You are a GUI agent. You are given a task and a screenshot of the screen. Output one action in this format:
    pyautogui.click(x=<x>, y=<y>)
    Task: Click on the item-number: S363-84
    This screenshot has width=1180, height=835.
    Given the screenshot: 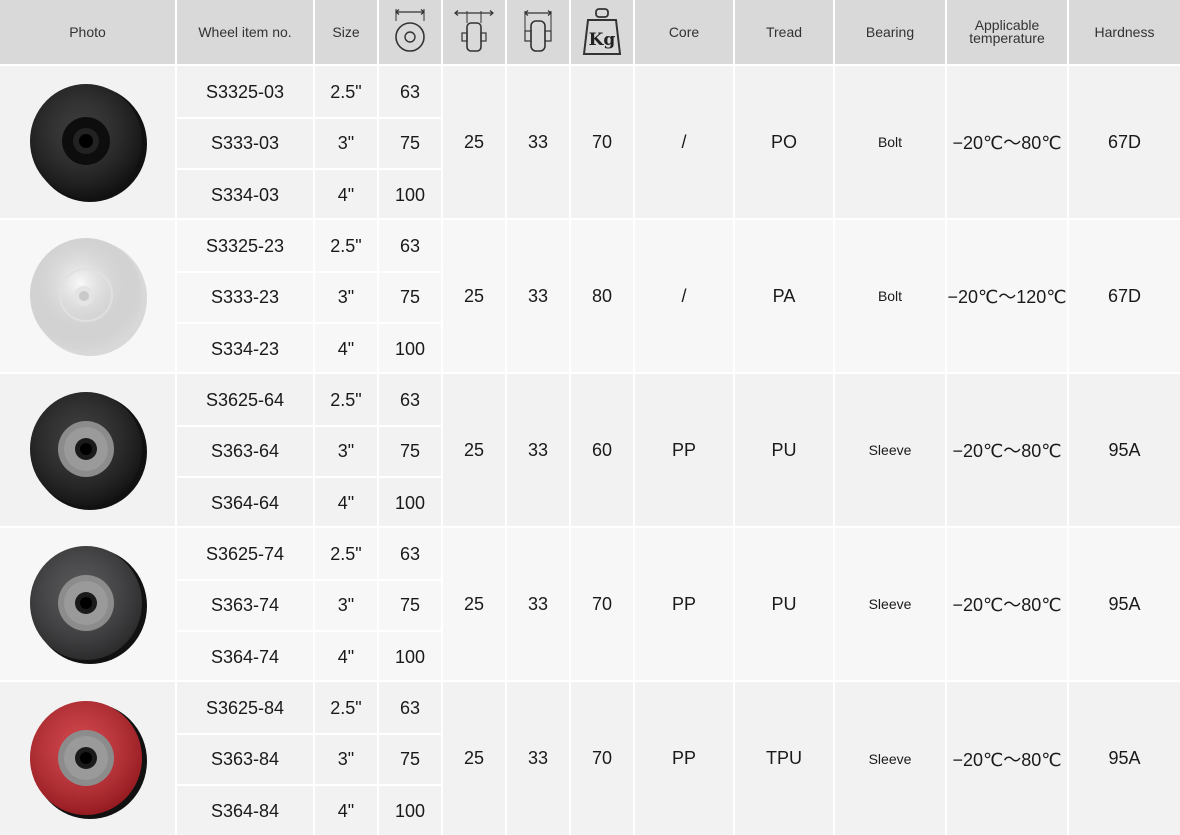 What is the action you would take?
    pyautogui.click(x=245, y=758)
    